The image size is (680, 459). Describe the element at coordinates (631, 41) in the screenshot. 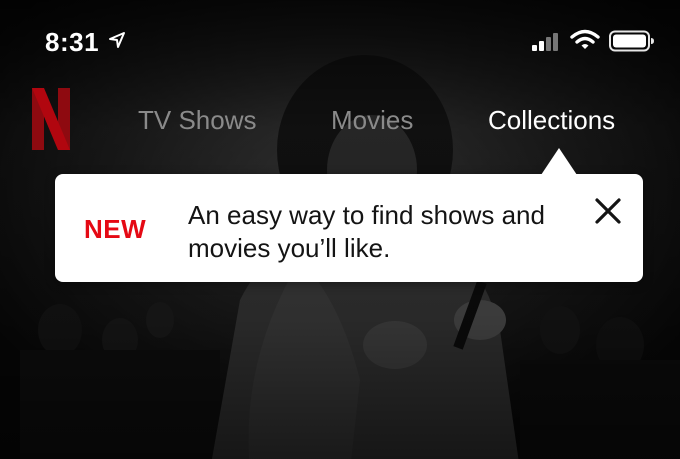

I see `battery-icon` at that location.